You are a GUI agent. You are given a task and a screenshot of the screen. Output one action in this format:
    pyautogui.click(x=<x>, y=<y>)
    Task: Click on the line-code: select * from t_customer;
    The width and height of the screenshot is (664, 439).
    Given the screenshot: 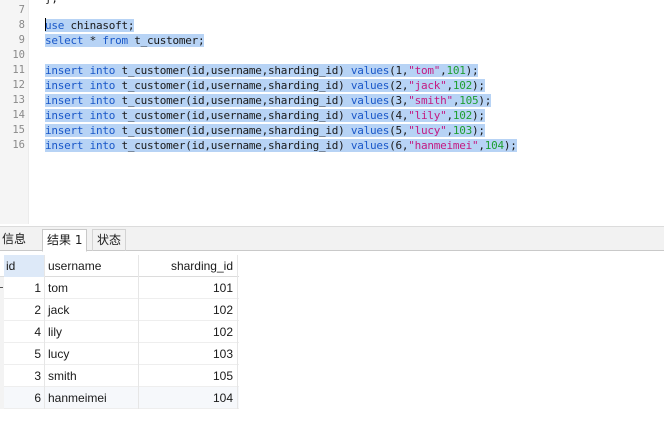 What is the action you would take?
    pyautogui.click(x=125, y=40)
    